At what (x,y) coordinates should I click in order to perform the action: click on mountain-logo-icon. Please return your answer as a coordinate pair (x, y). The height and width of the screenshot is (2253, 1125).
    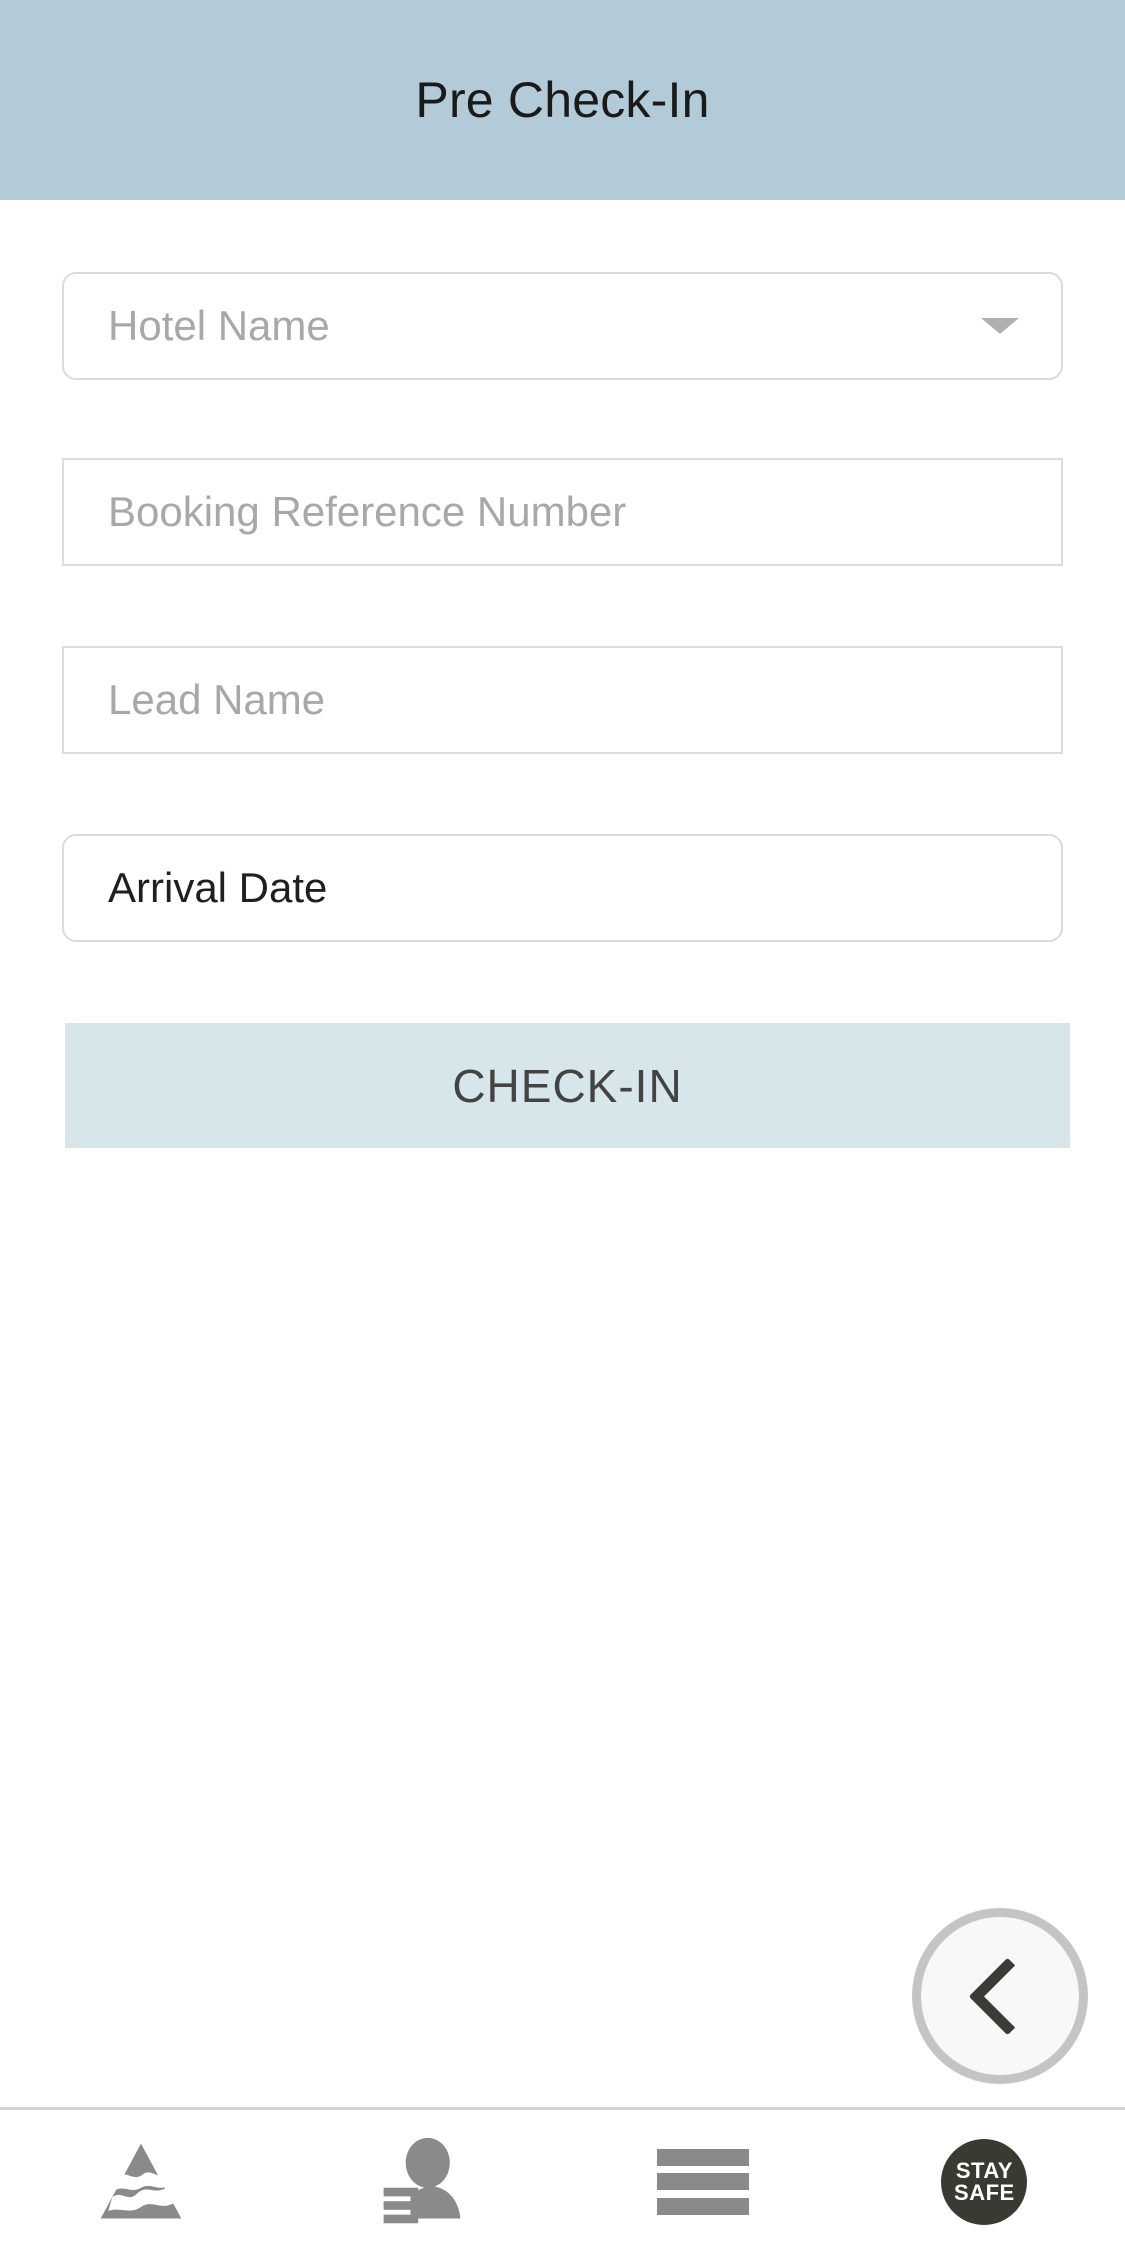
    Looking at the image, I should click on (140, 2180).